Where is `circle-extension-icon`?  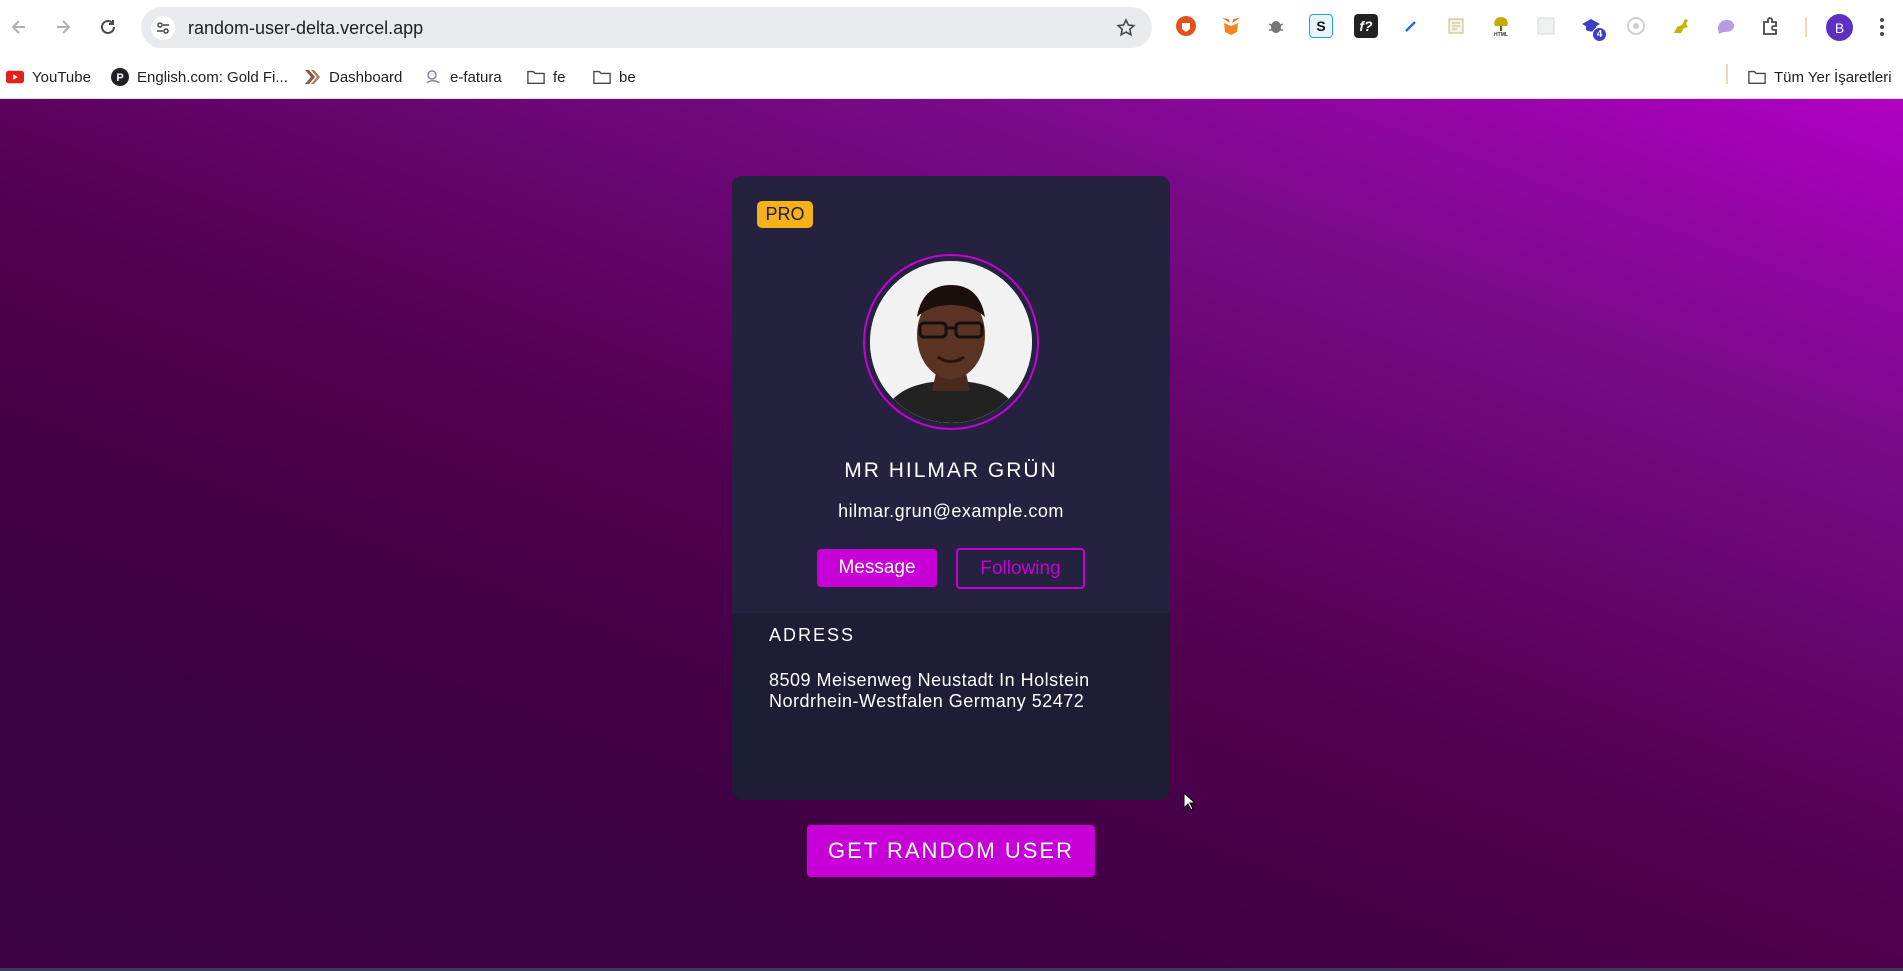 circle-extension-icon is located at coordinates (1636, 26).